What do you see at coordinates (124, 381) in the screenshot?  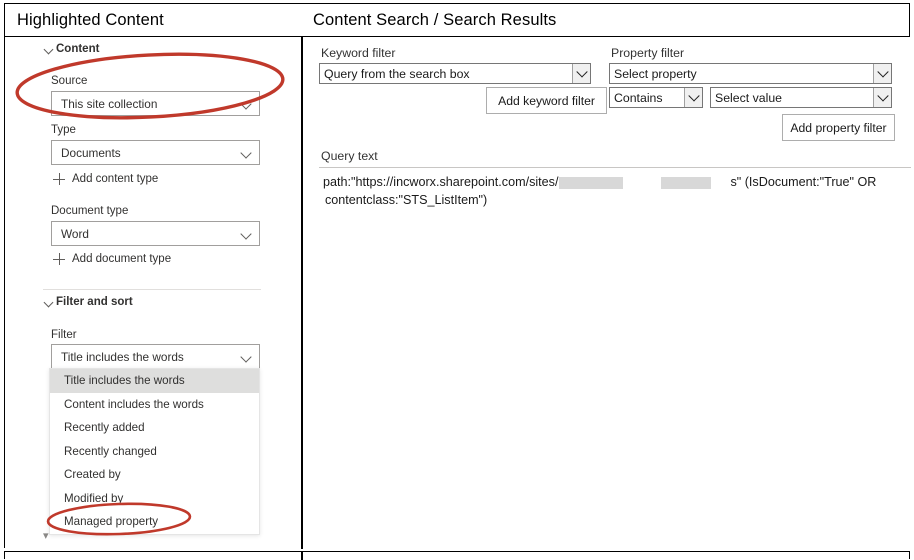 I see `dropdown-option-label: Title includes the words` at bounding box center [124, 381].